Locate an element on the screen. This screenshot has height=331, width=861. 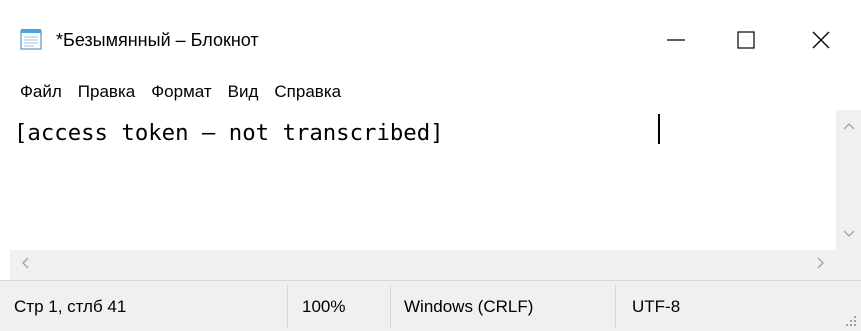
chevron-down-icon is located at coordinates (849, 234).